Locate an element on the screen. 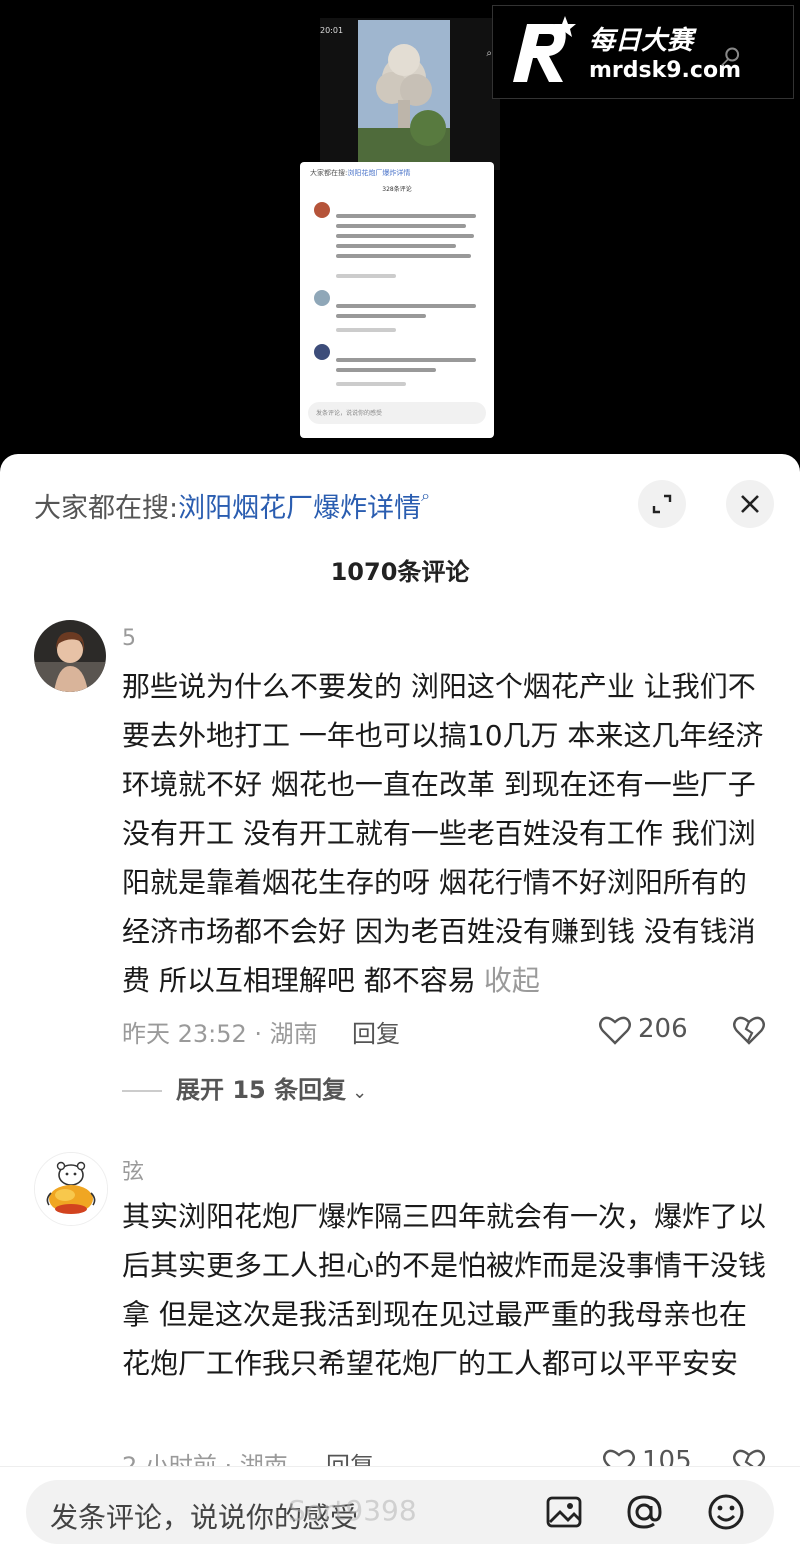  explosion-smoke-image is located at coordinates (404, 92).